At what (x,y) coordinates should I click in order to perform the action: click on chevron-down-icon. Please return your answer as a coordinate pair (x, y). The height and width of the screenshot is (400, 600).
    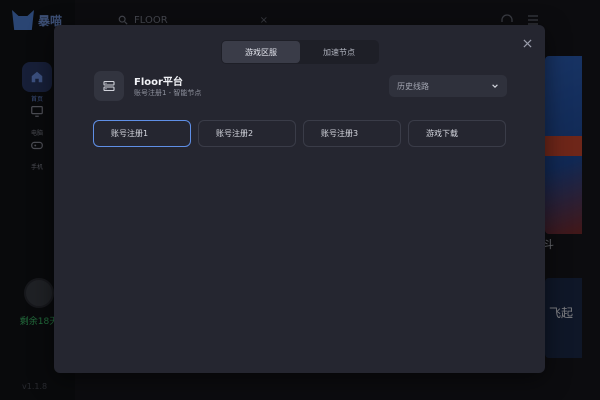
    Looking at the image, I should click on (495, 86).